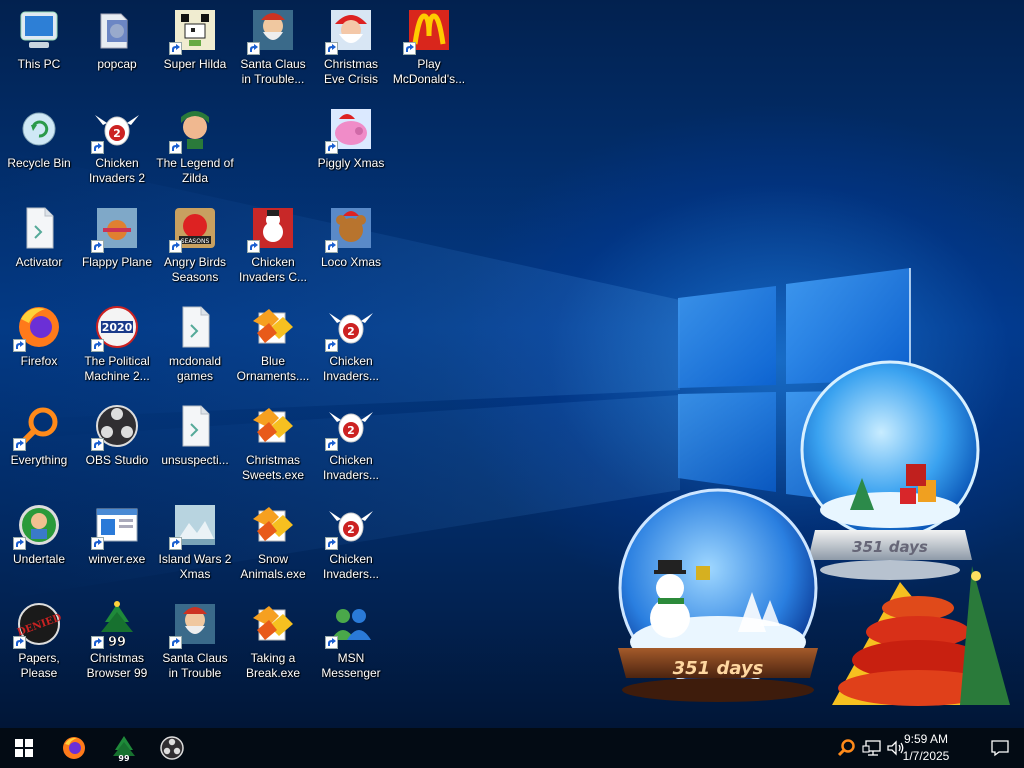  I want to click on desktop-icon-label: Flappy Plane, so click(117, 262).